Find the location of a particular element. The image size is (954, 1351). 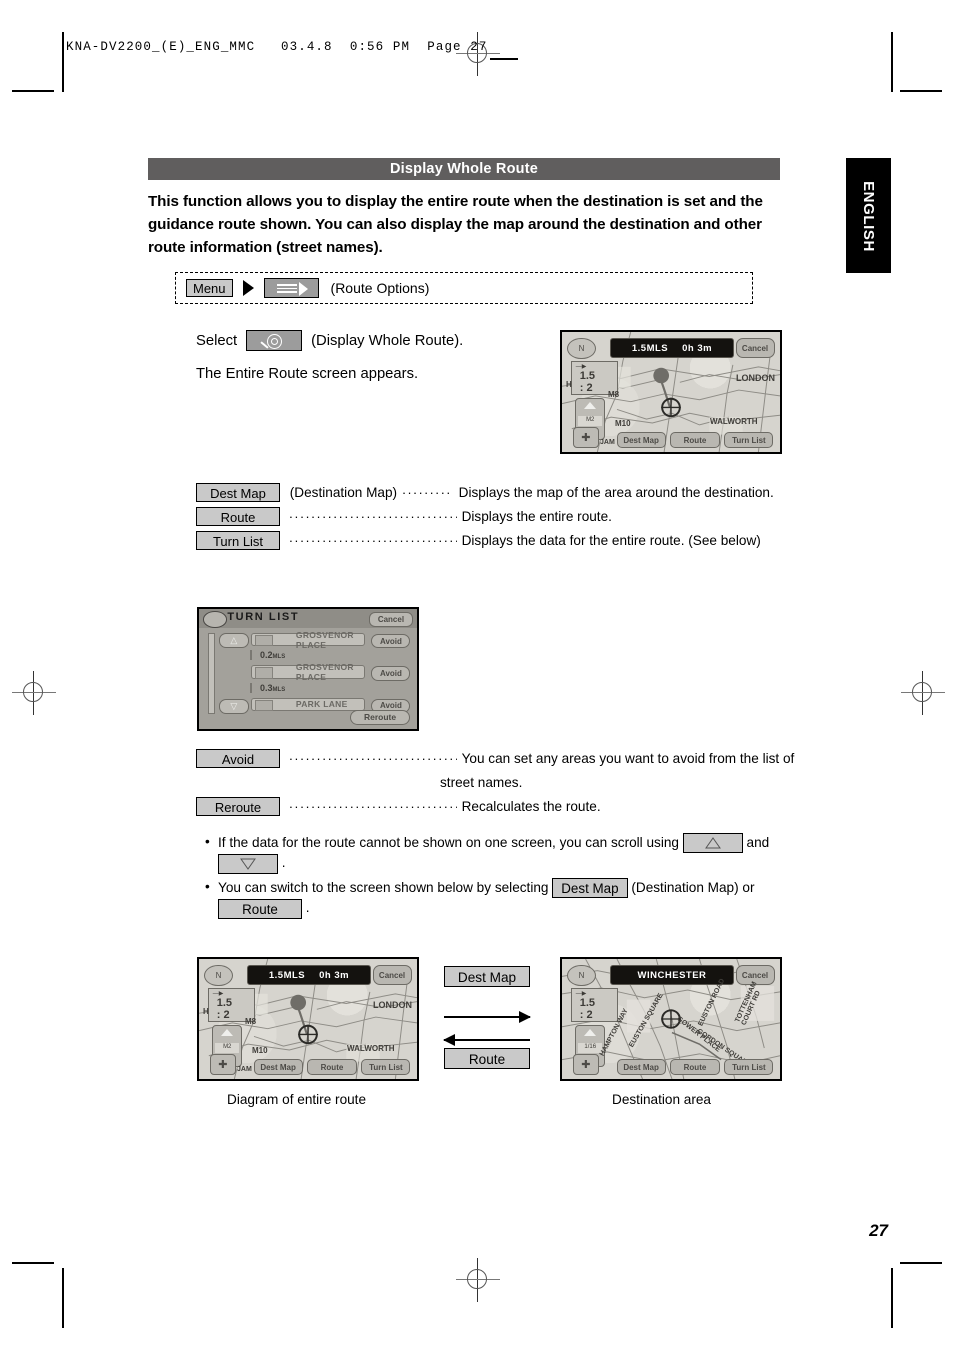

turn-list-key: Turn List is located at coordinates (238, 540).